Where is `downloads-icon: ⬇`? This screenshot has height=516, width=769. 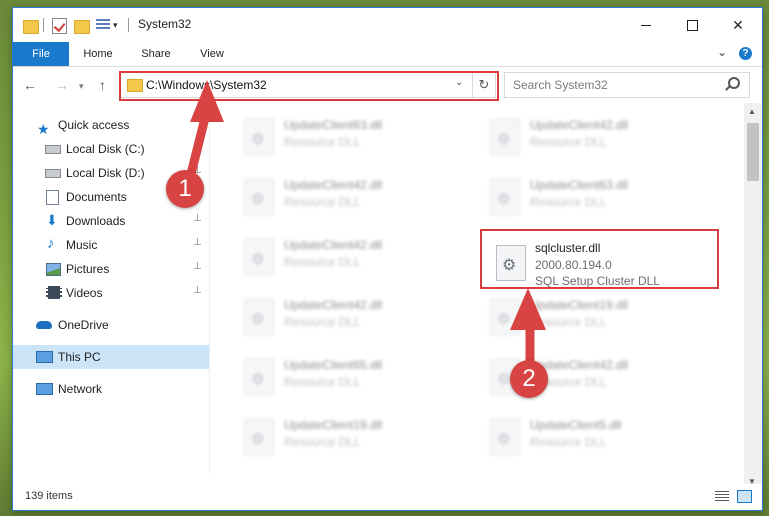 downloads-icon: ⬇ is located at coordinates (52, 220).